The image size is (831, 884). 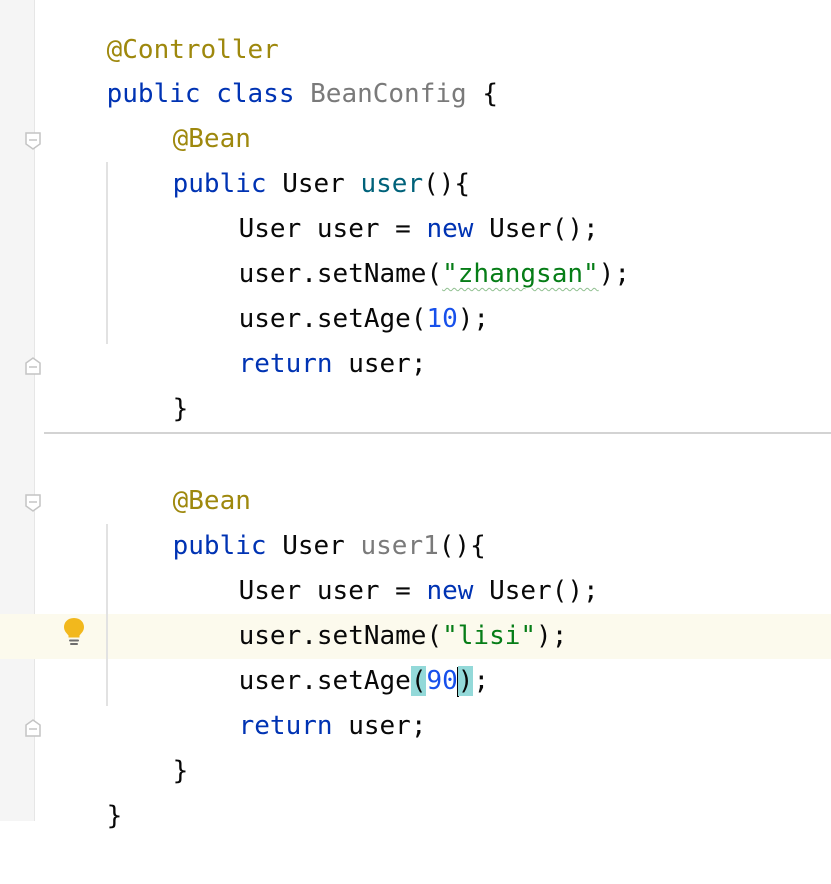 I want to click on number-literal: 10, so click(x=442, y=319).